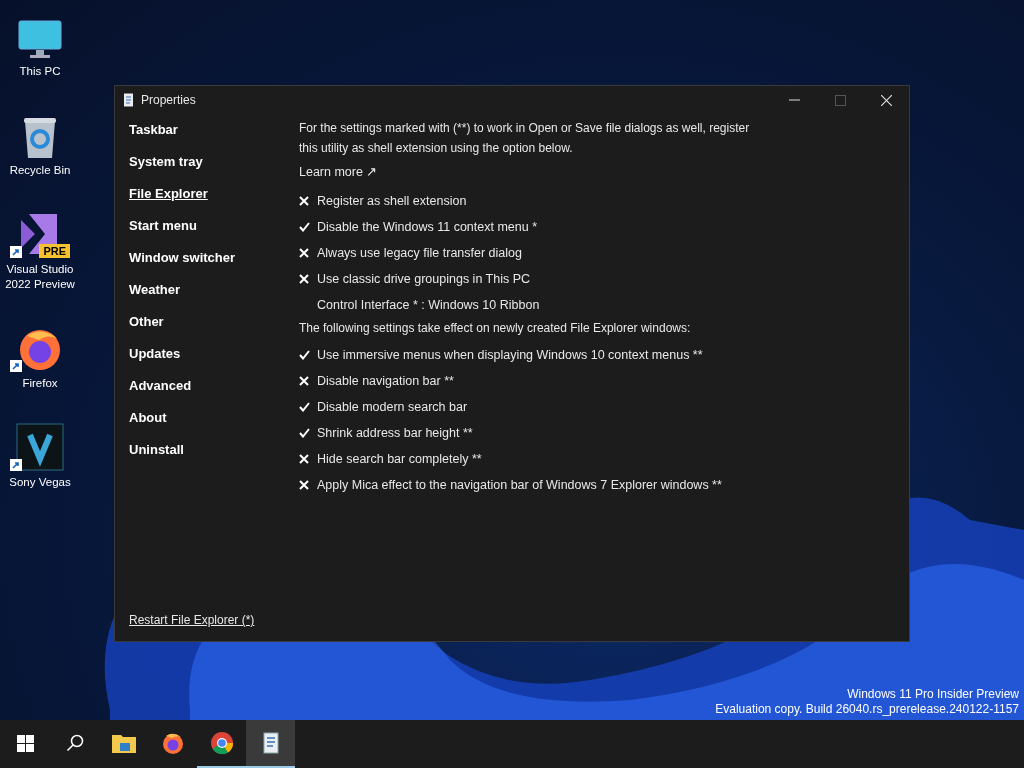  What do you see at coordinates (172, 743) in the screenshot?
I see `firefox-logo-icon` at bounding box center [172, 743].